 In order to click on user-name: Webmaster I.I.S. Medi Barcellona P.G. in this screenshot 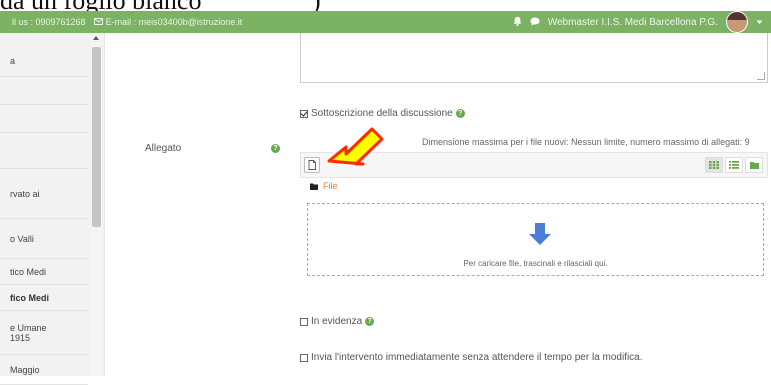, I will do `click(633, 22)`.